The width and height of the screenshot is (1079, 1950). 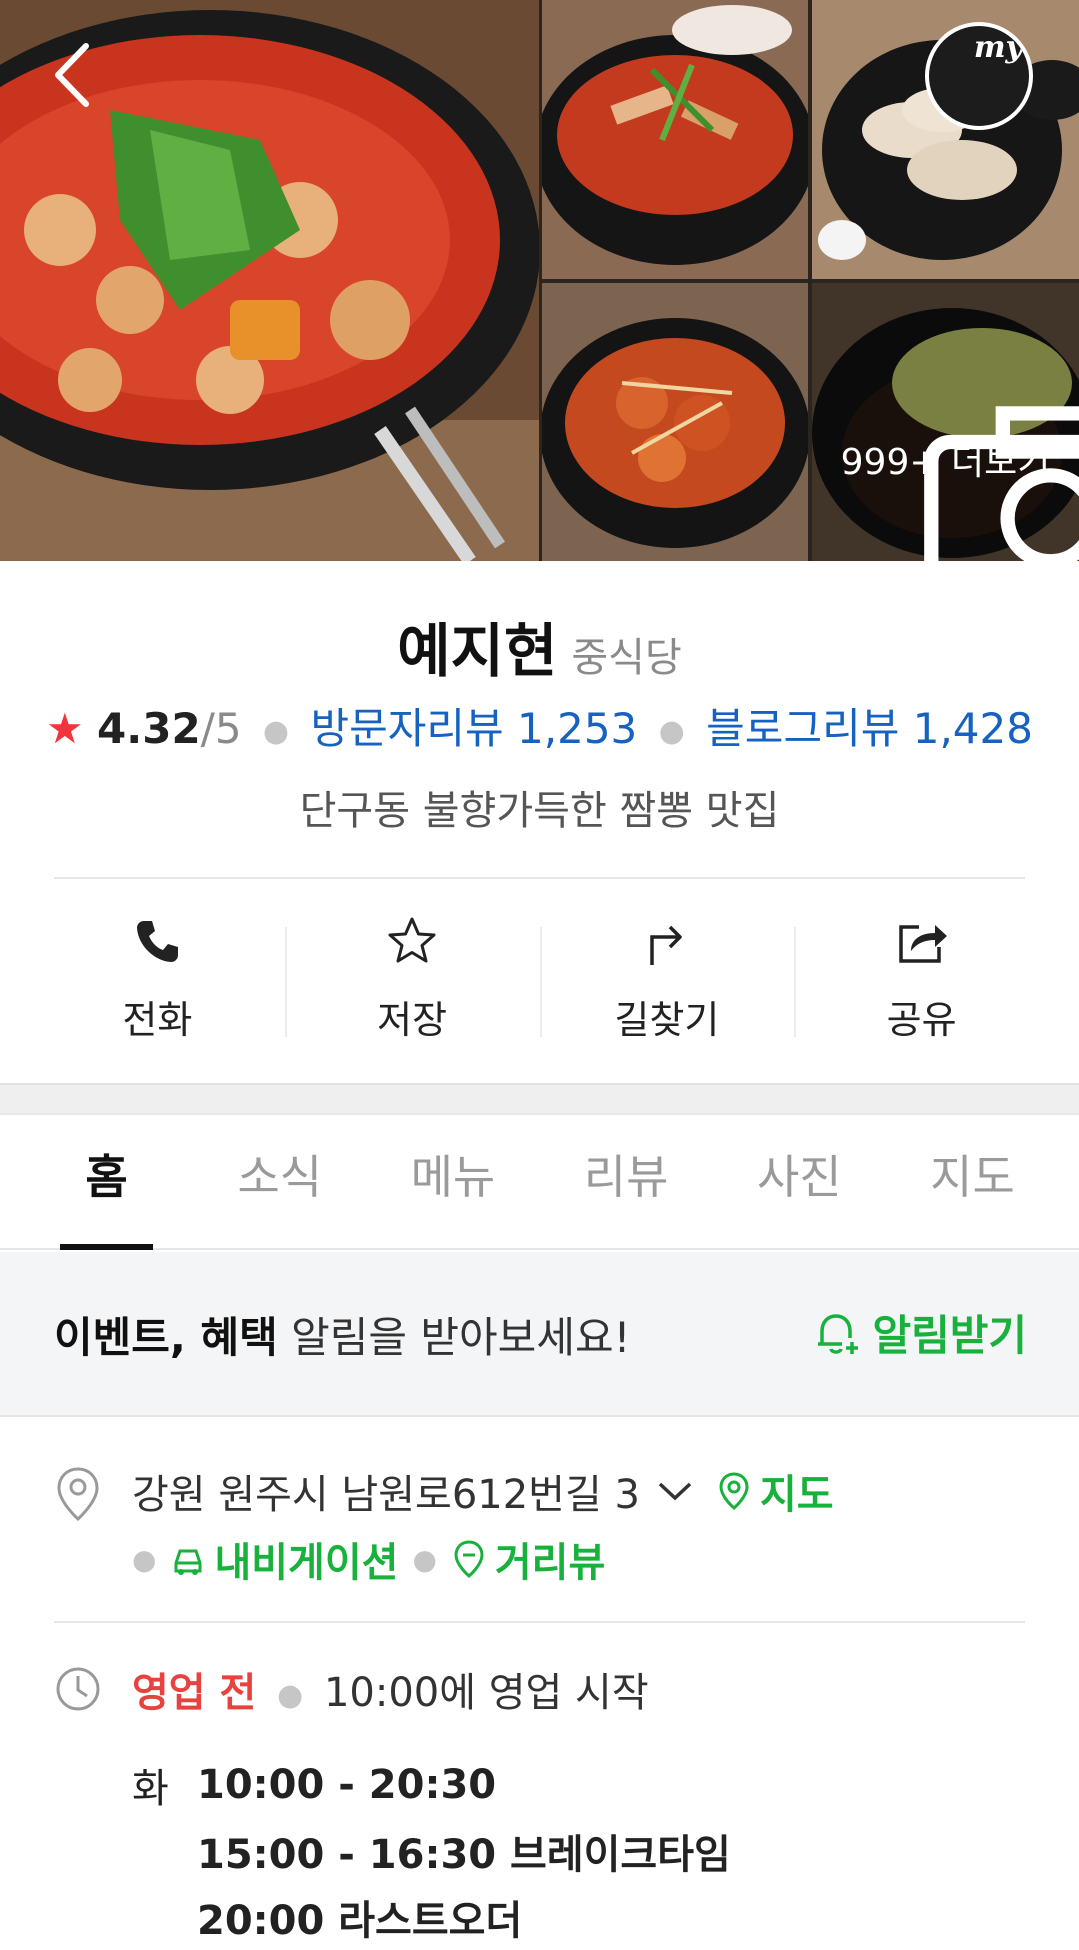 What do you see at coordinates (979, 76) in the screenshot?
I see `my-profile-button: my` at bounding box center [979, 76].